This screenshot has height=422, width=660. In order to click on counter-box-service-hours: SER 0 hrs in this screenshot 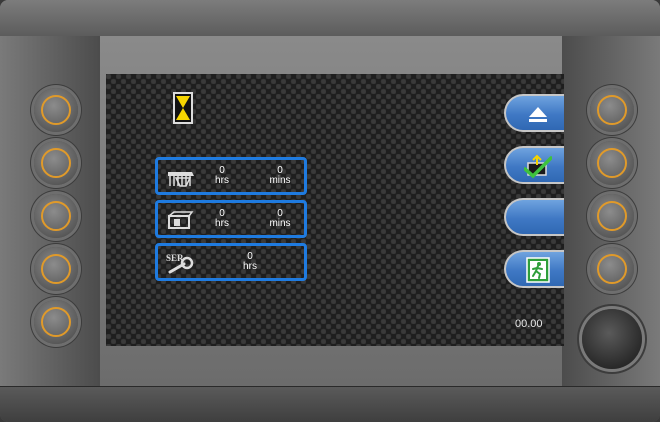, I will do `click(231, 262)`.